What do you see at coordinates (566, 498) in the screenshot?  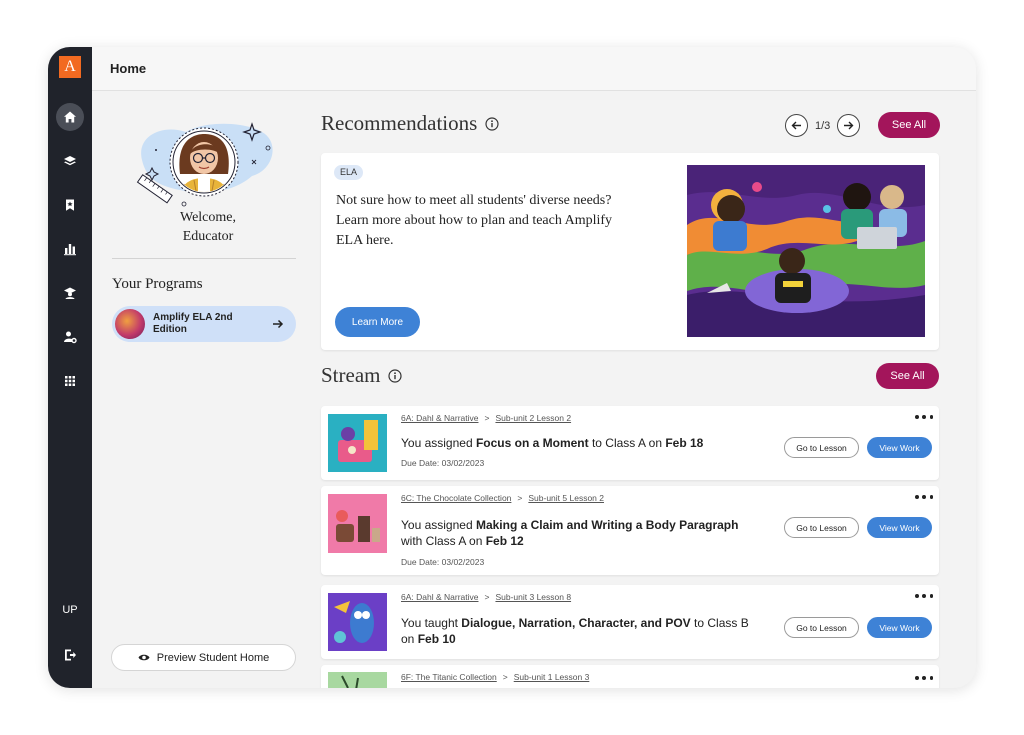 I see `breadcrumb-lesson-link: Sub-unit 5 Lesson 2` at bounding box center [566, 498].